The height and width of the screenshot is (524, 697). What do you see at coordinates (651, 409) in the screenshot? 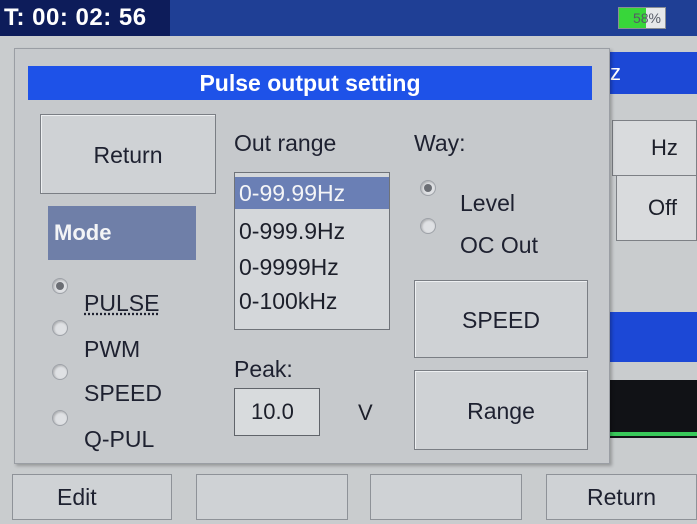
I see `background-waveform-area` at bounding box center [651, 409].